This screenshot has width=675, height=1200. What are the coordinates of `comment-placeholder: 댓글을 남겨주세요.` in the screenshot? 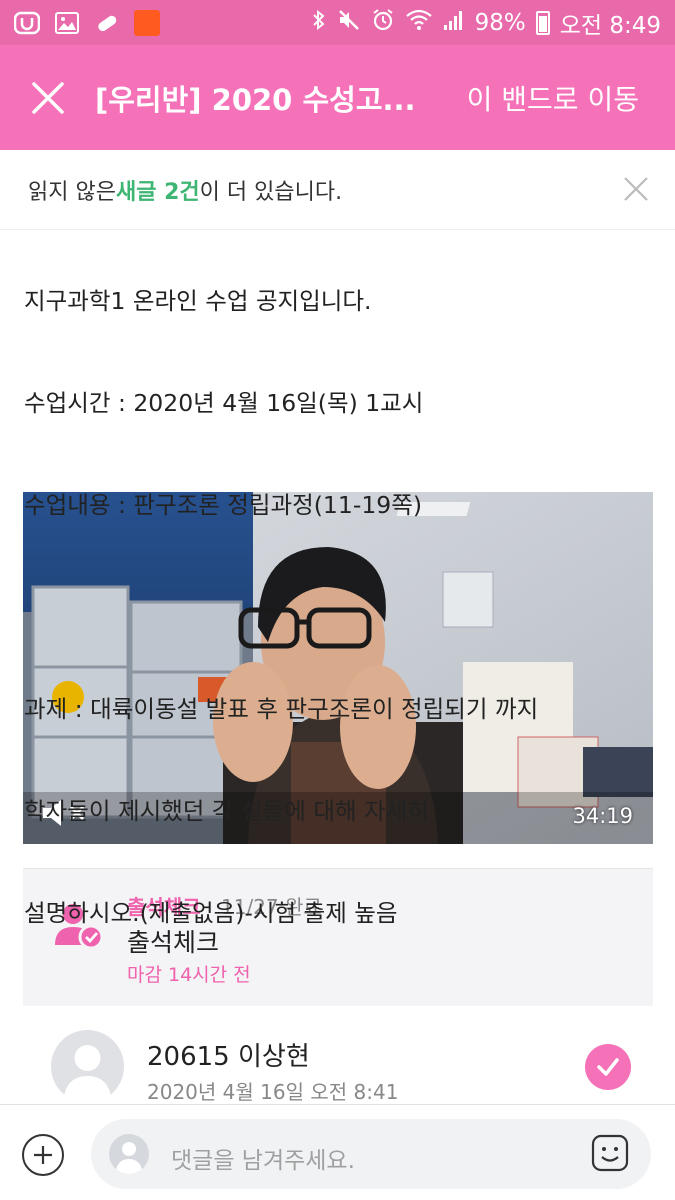 It's located at (263, 1161).